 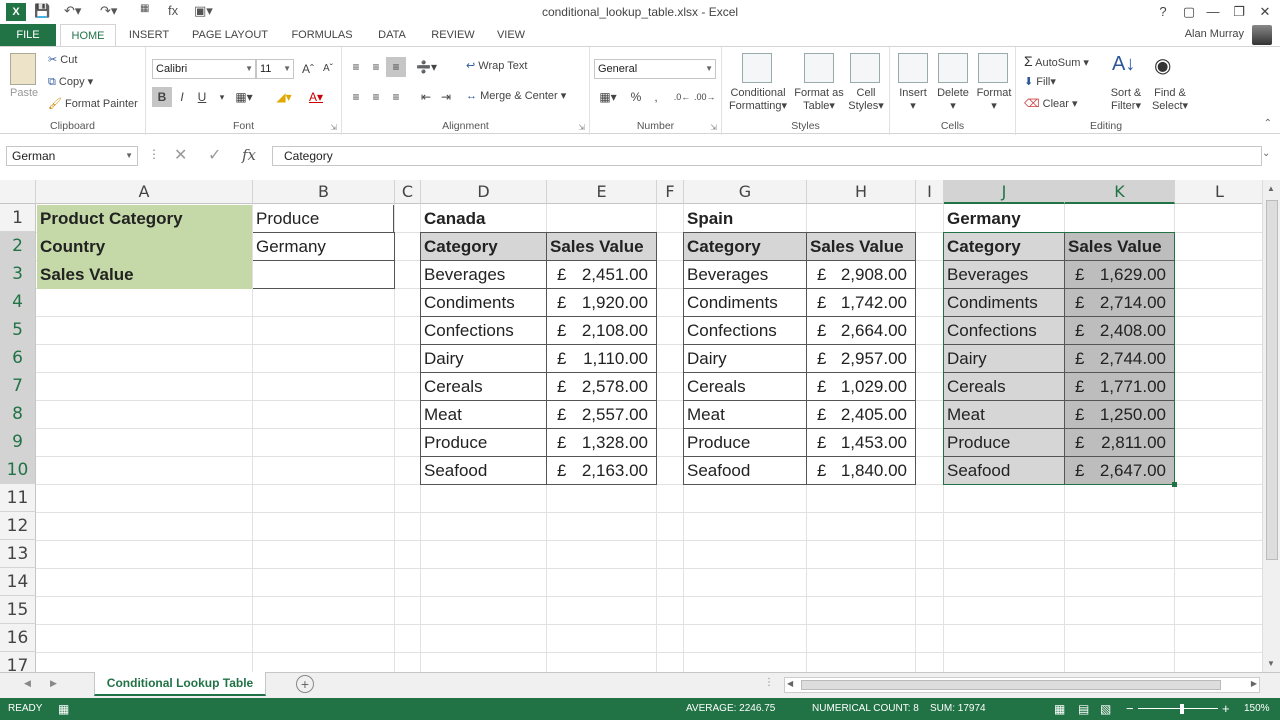 I want to click on font-size-select: 11▼, so click(x=275, y=69).